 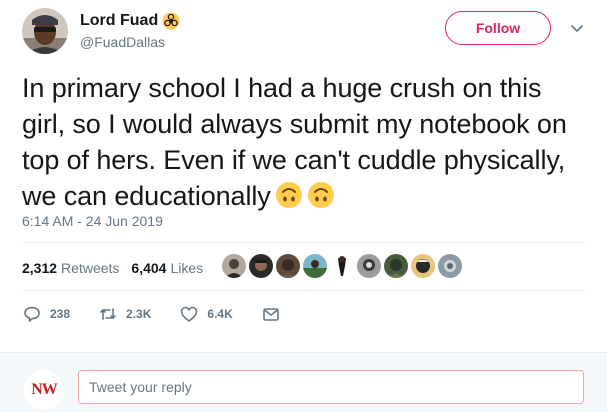 What do you see at coordinates (39, 268) in the screenshot?
I see `retweets-count: 2,312` at bounding box center [39, 268].